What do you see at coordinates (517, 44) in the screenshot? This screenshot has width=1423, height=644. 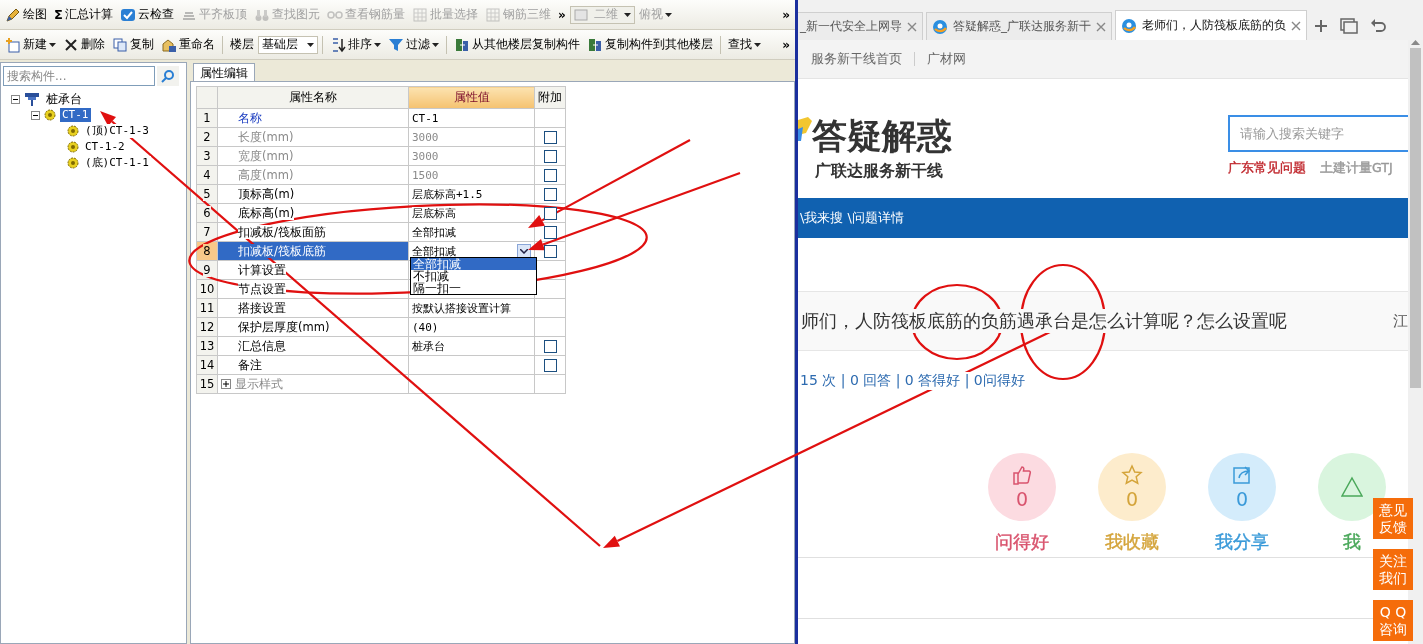 I see `toolbar-button: 从其他楼层复制构件` at bounding box center [517, 44].